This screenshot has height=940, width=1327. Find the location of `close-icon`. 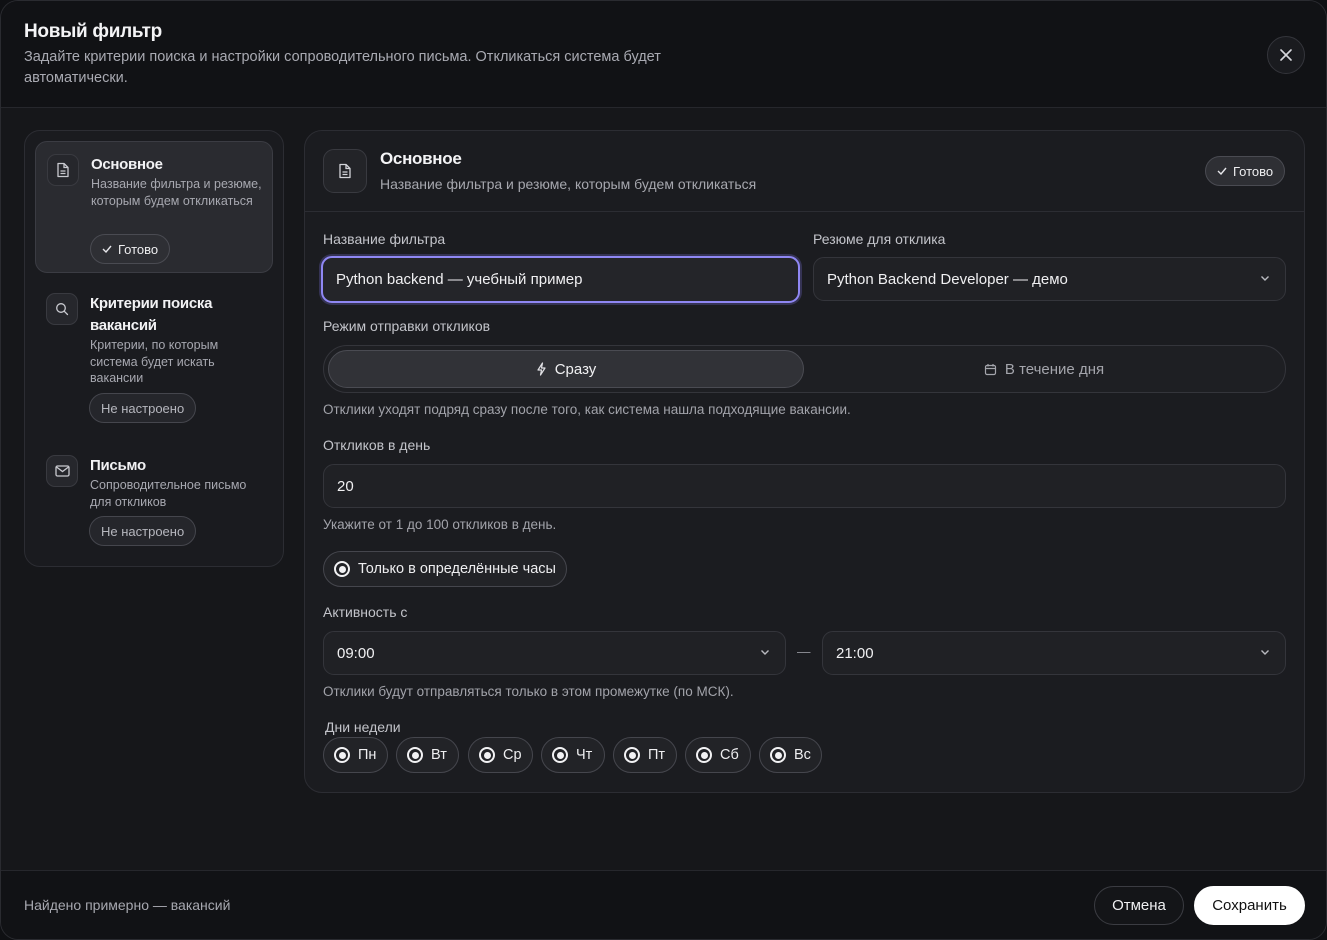

close-icon is located at coordinates (1286, 55).